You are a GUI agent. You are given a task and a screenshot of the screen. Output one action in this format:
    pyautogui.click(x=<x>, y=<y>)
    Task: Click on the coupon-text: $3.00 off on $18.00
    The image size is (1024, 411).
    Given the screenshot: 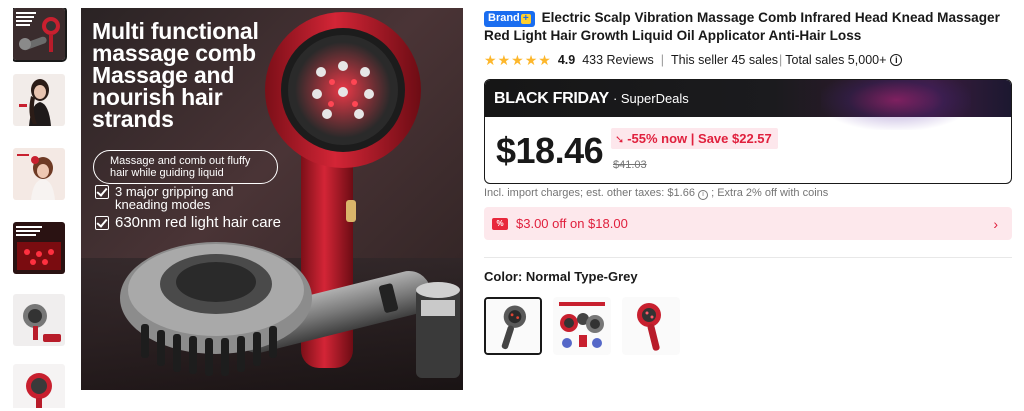 What is the action you would take?
    pyautogui.click(x=572, y=223)
    